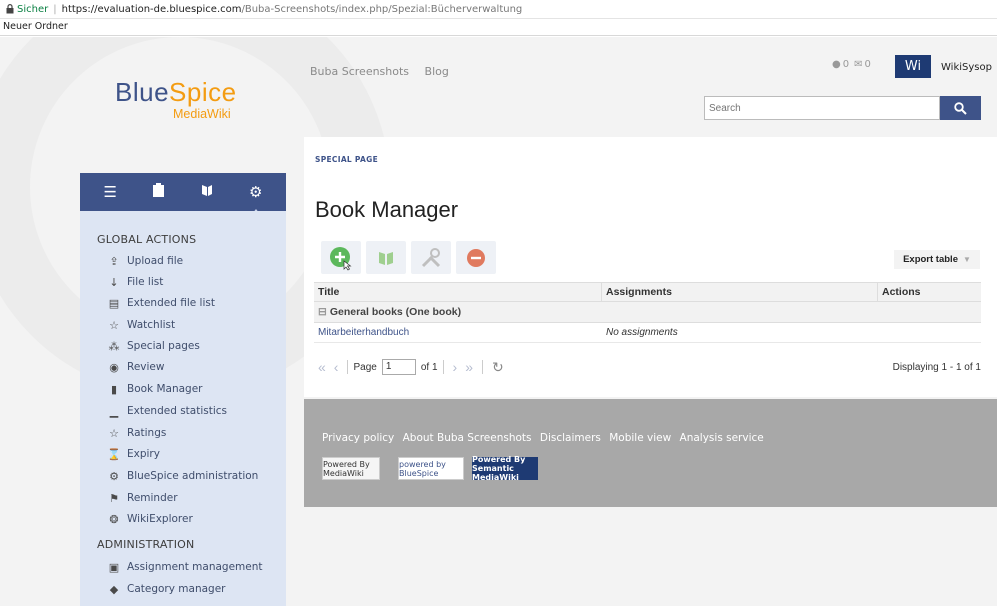 This screenshot has width=997, height=606. Describe the element at coordinates (155, 261) in the screenshot. I see `sidebar-item-label: Upload file` at that location.